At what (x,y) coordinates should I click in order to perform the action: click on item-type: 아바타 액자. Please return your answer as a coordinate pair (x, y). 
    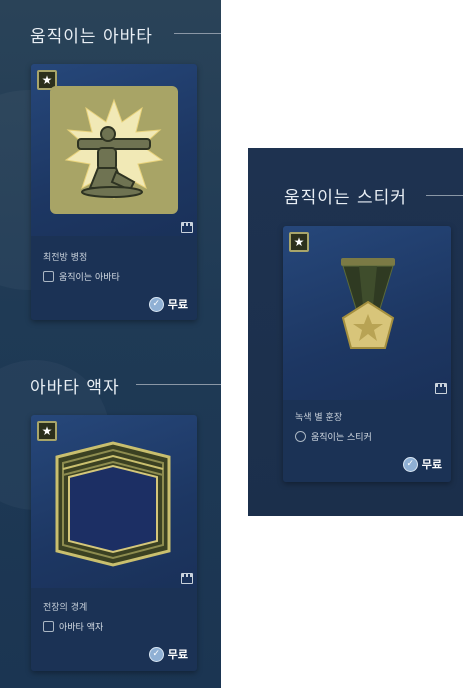
    Looking at the image, I should click on (73, 626).